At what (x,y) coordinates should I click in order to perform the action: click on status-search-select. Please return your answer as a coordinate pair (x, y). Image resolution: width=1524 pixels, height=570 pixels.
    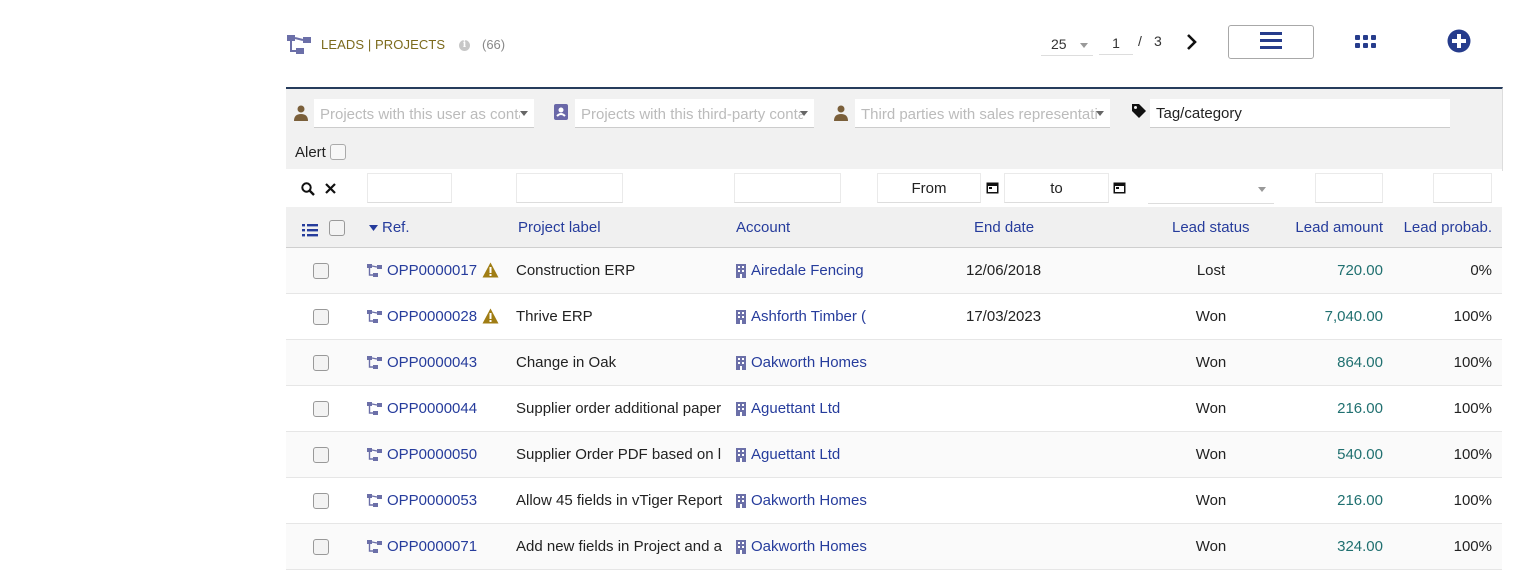
    Looking at the image, I should click on (1211, 188).